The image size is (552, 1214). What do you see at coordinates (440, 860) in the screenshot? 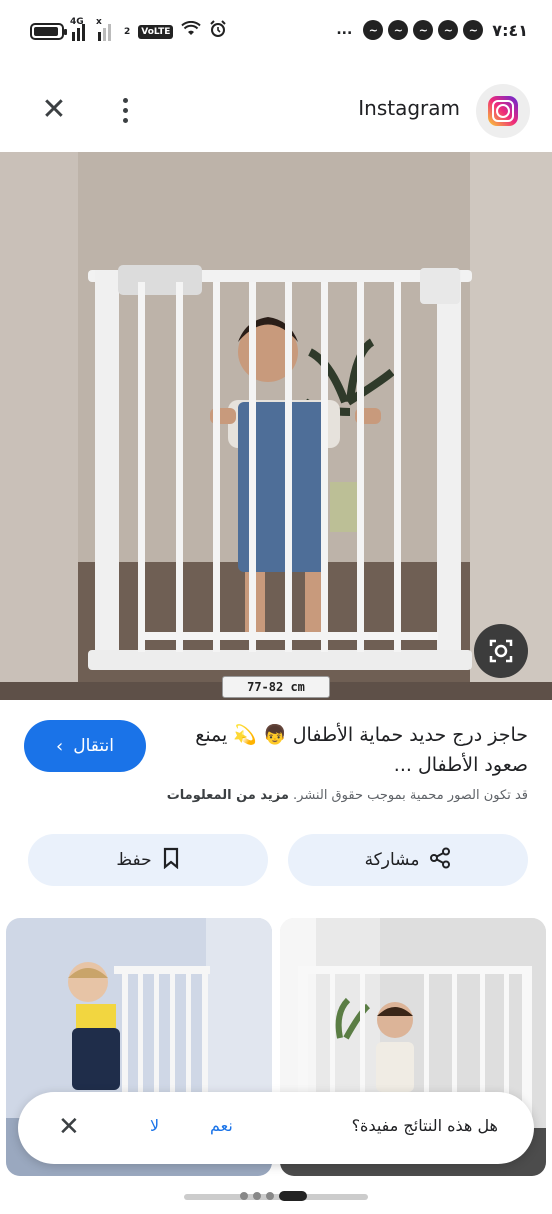
I see `share-icon` at bounding box center [440, 860].